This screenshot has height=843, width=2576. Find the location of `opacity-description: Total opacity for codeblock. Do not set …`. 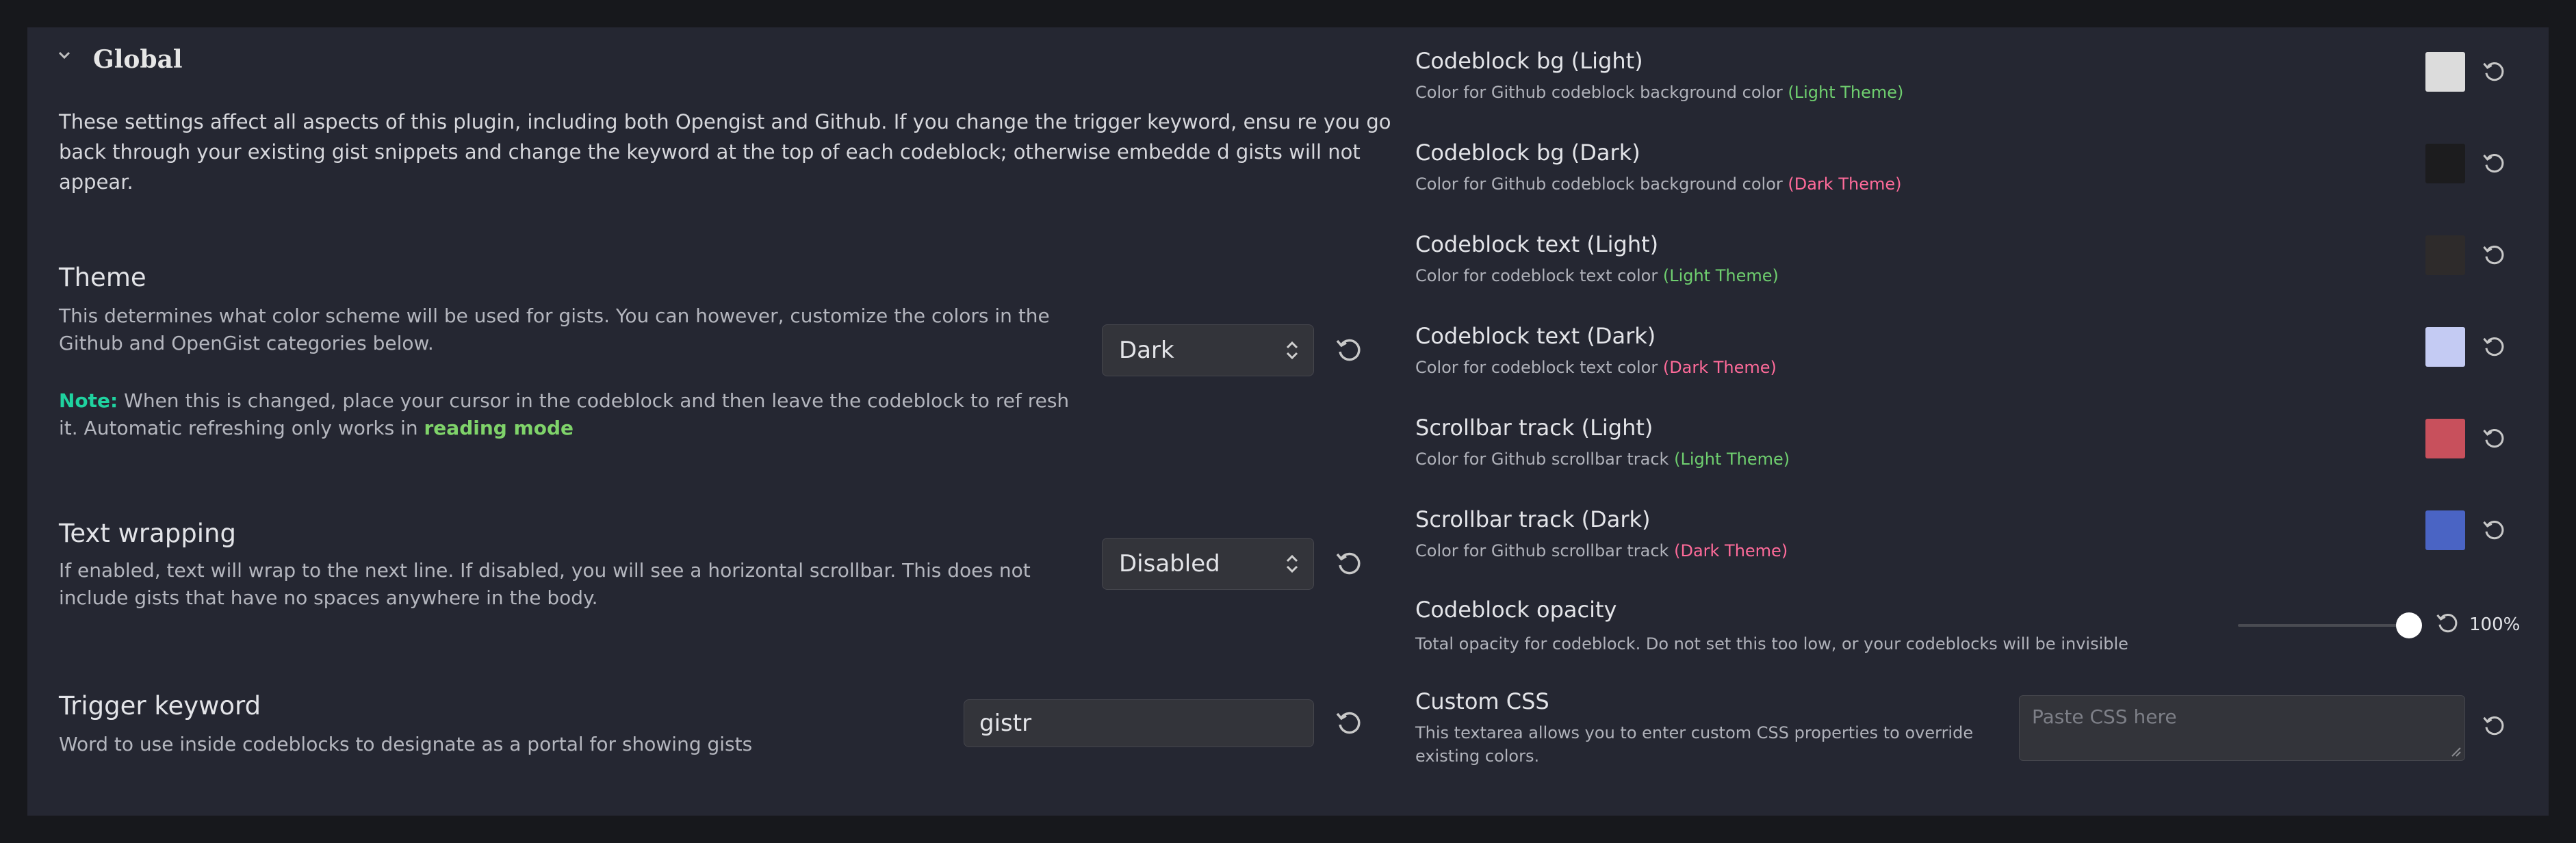

opacity-description: Total opacity for codeblock. Do not set … is located at coordinates (1771, 643).